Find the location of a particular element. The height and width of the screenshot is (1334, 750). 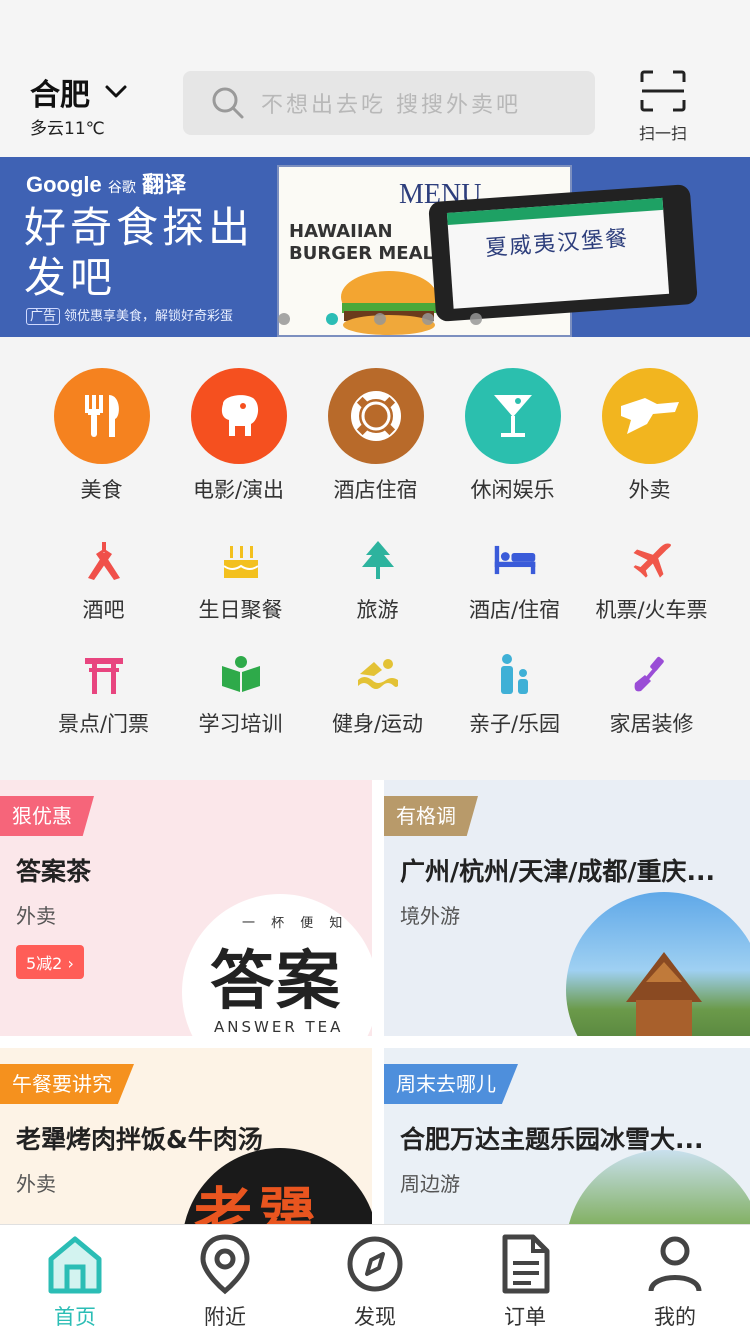

compass-icon is located at coordinates (375, 1264).